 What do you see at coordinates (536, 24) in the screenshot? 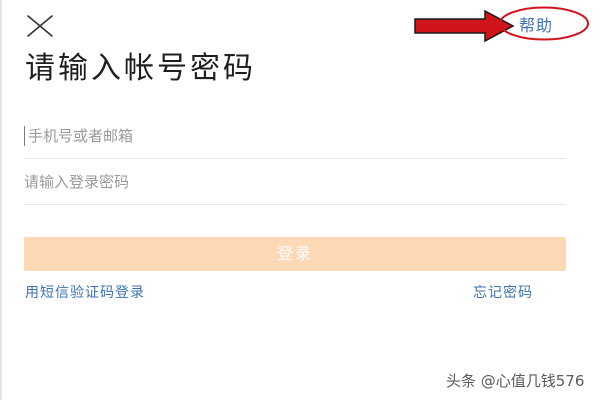
I see `help-link: 帮助` at bounding box center [536, 24].